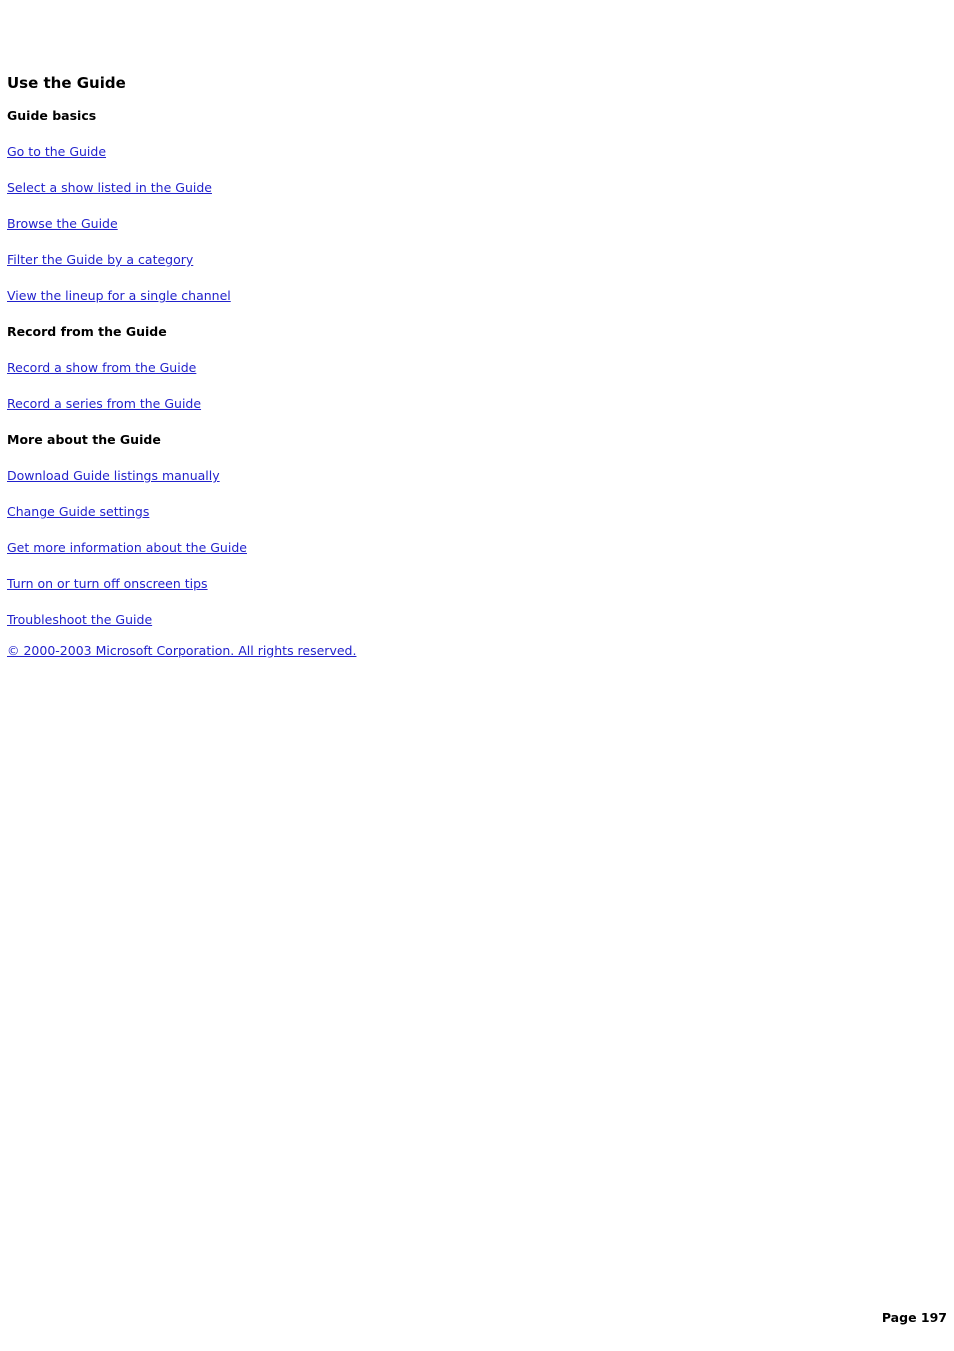 This screenshot has height=1351, width=954. Describe the element at coordinates (457, 152) in the screenshot. I see `list-item: Go to the Guide` at that location.